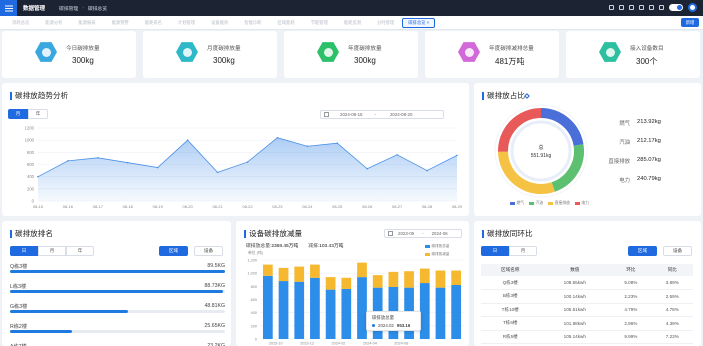 The image size is (703, 346). What do you see at coordinates (440, 246) in the screenshot?
I see `legend-label: 碳排放总量` at bounding box center [440, 246].